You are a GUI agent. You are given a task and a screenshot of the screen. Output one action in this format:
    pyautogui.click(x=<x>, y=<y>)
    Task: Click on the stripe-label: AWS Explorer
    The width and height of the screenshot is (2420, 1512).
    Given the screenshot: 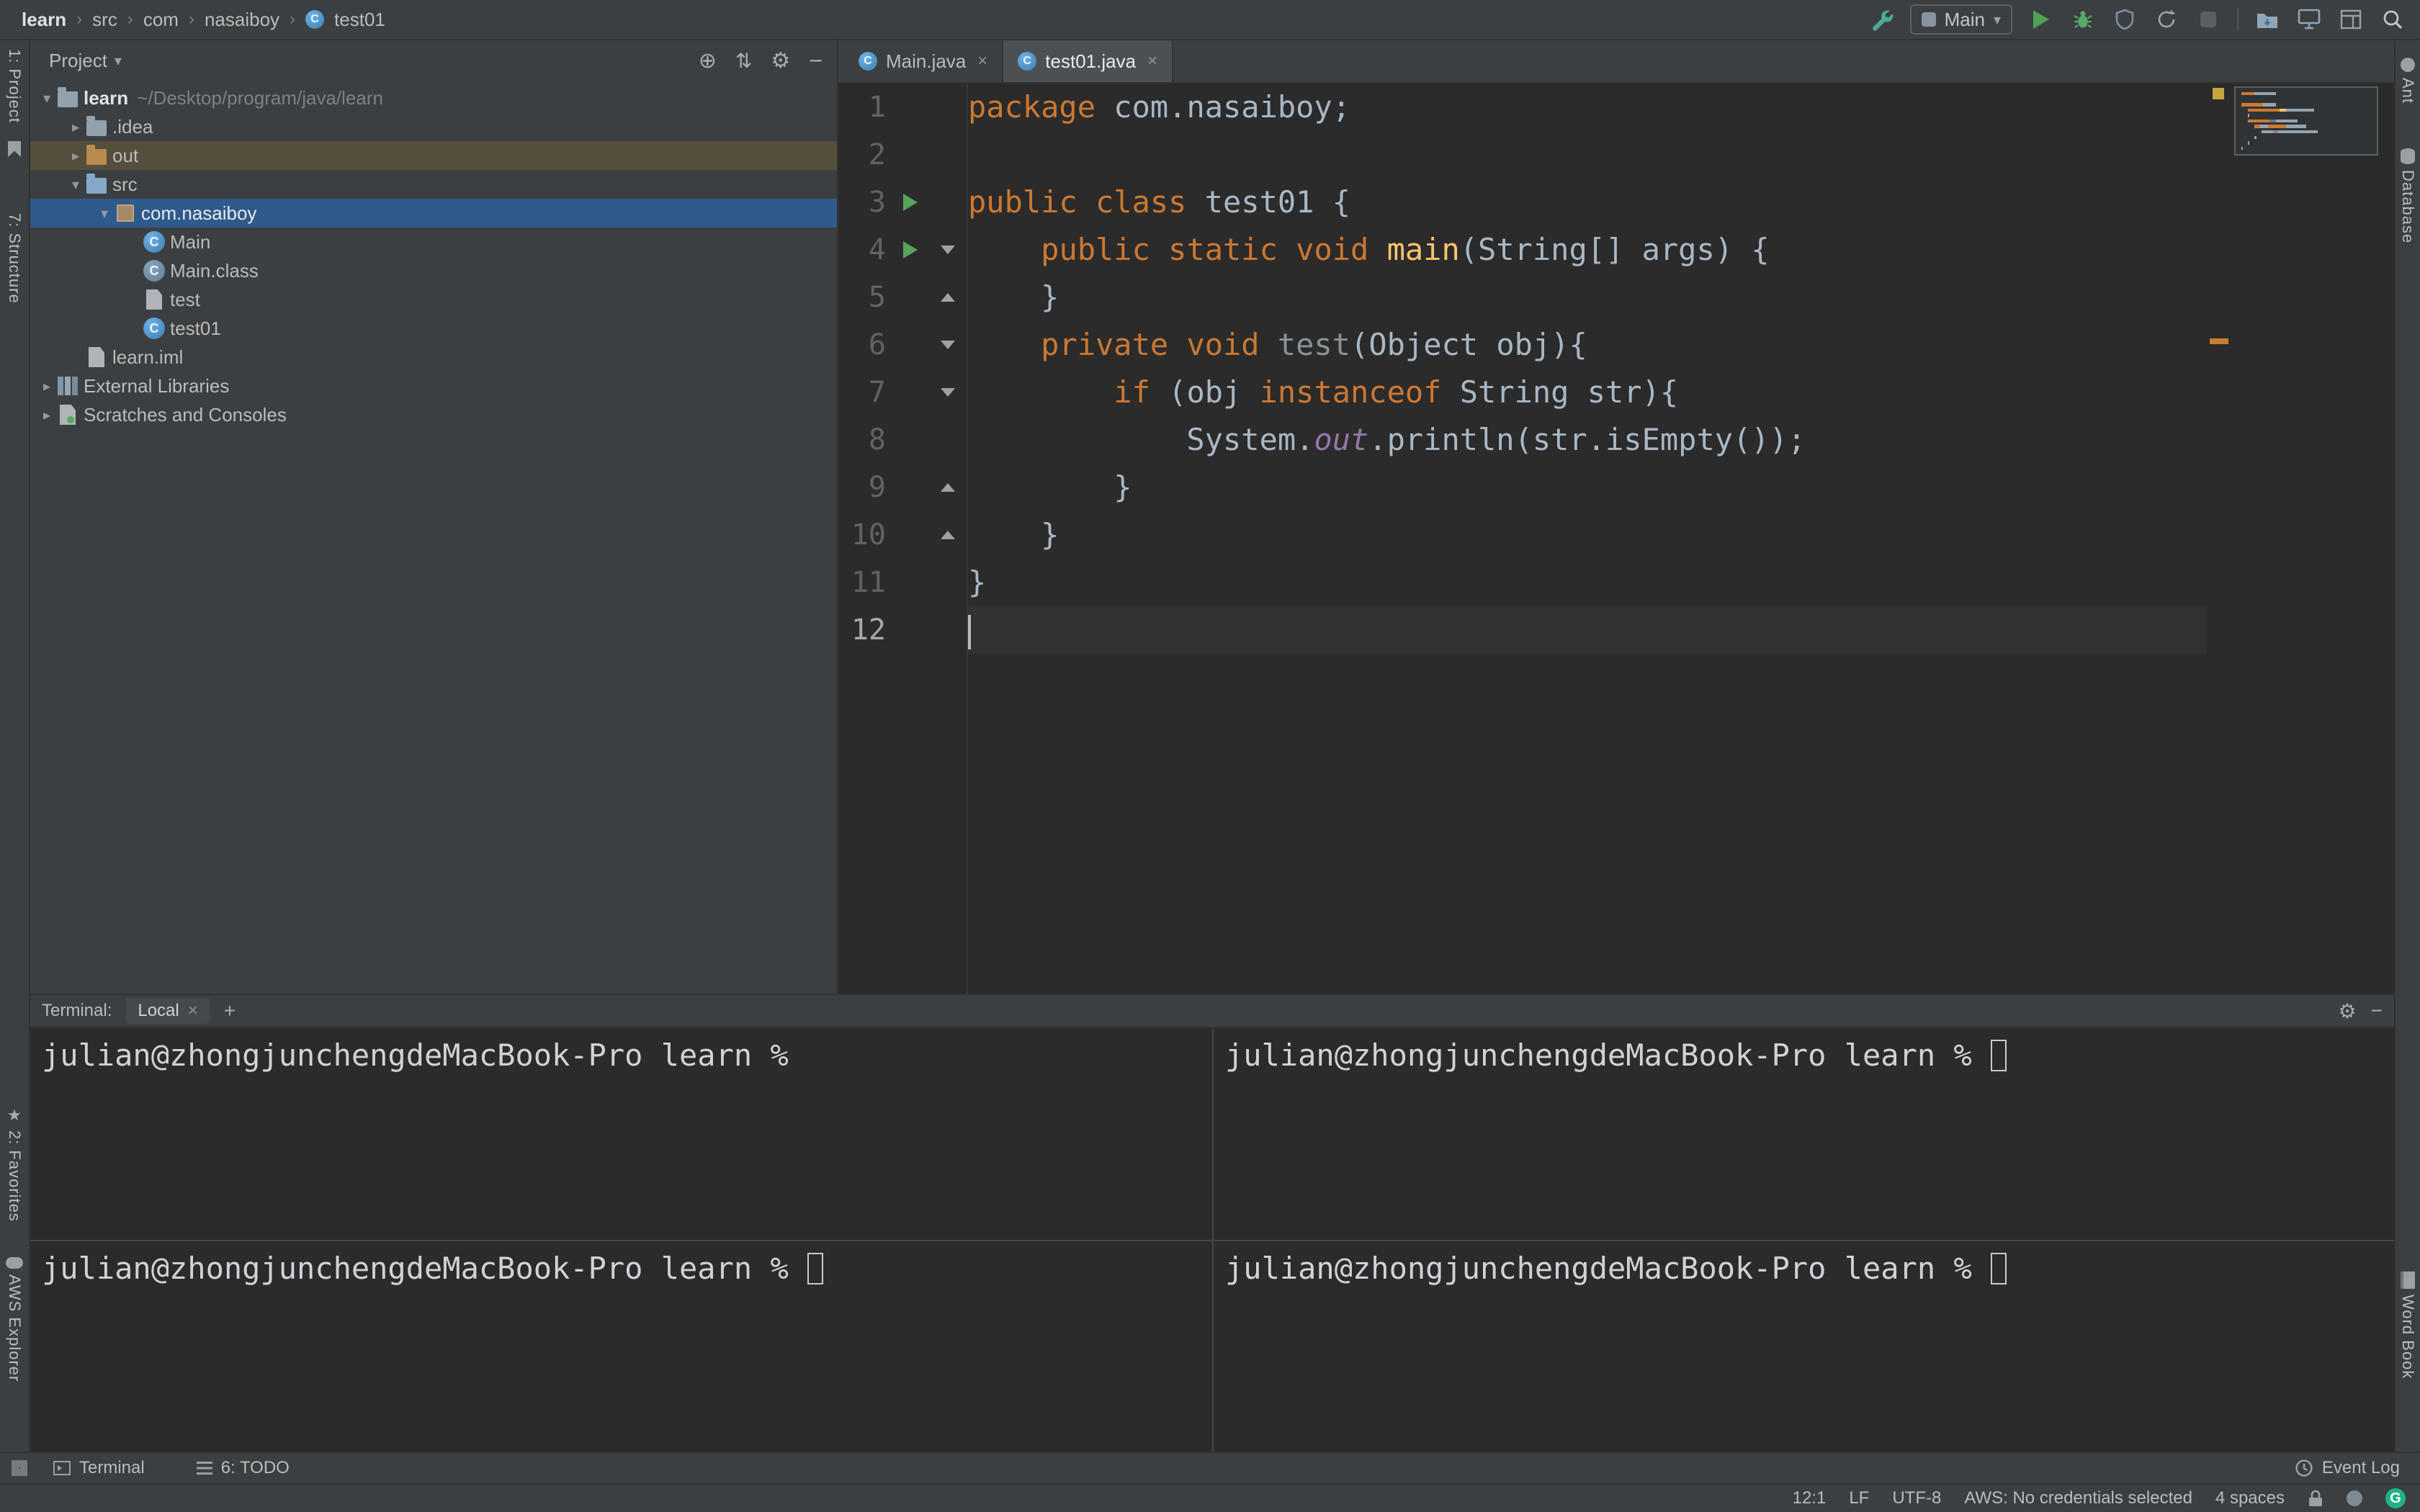 What is the action you would take?
    pyautogui.click(x=15, y=1328)
    